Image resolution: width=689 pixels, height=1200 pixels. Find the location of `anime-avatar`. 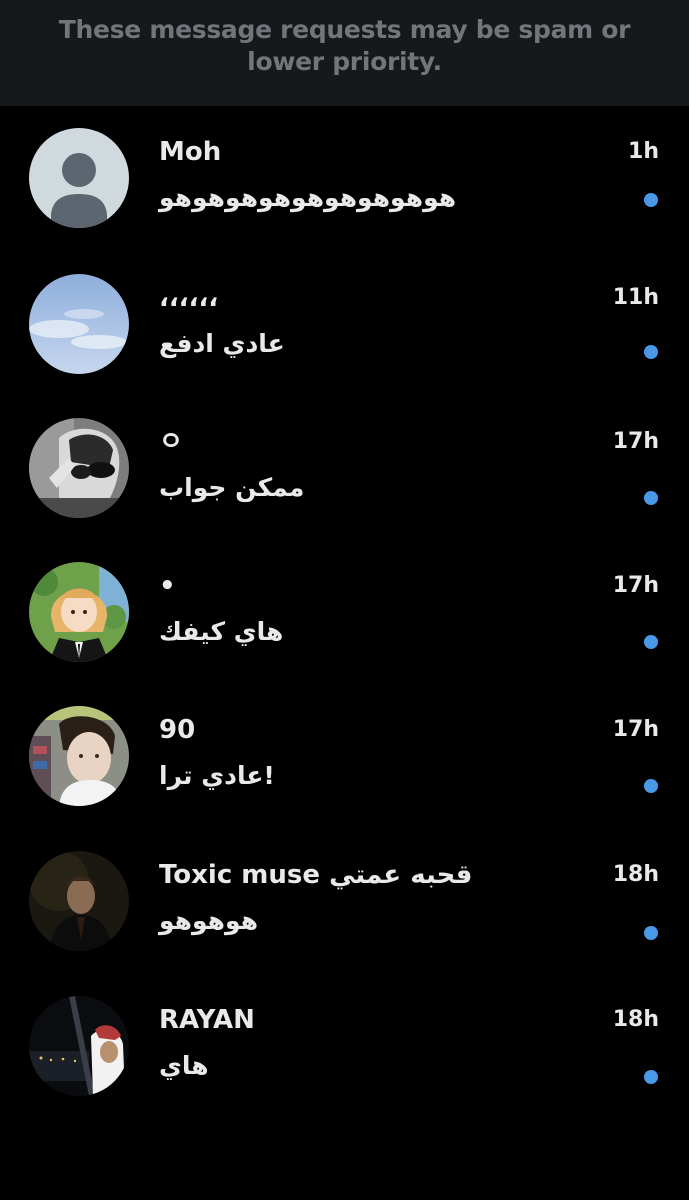

anime-avatar is located at coordinates (79, 612).